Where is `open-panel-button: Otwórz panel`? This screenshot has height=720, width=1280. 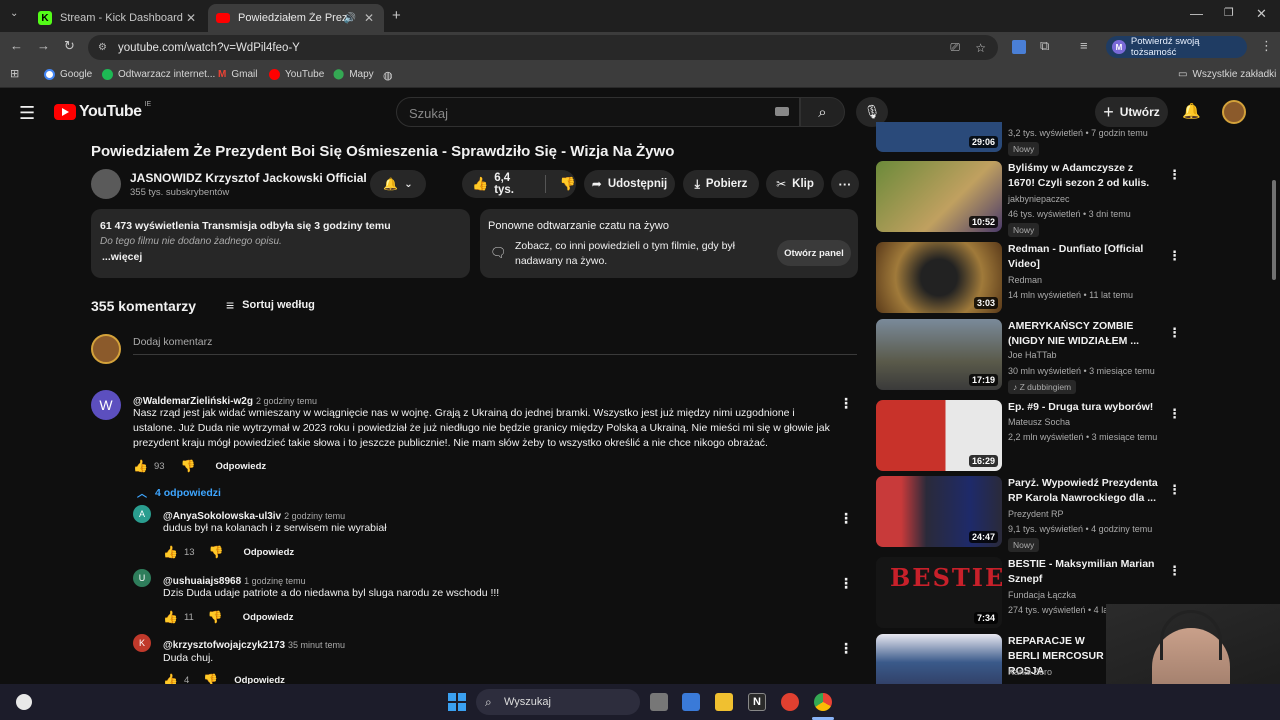 open-panel-button: Otwórz panel is located at coordinates (814, 253).